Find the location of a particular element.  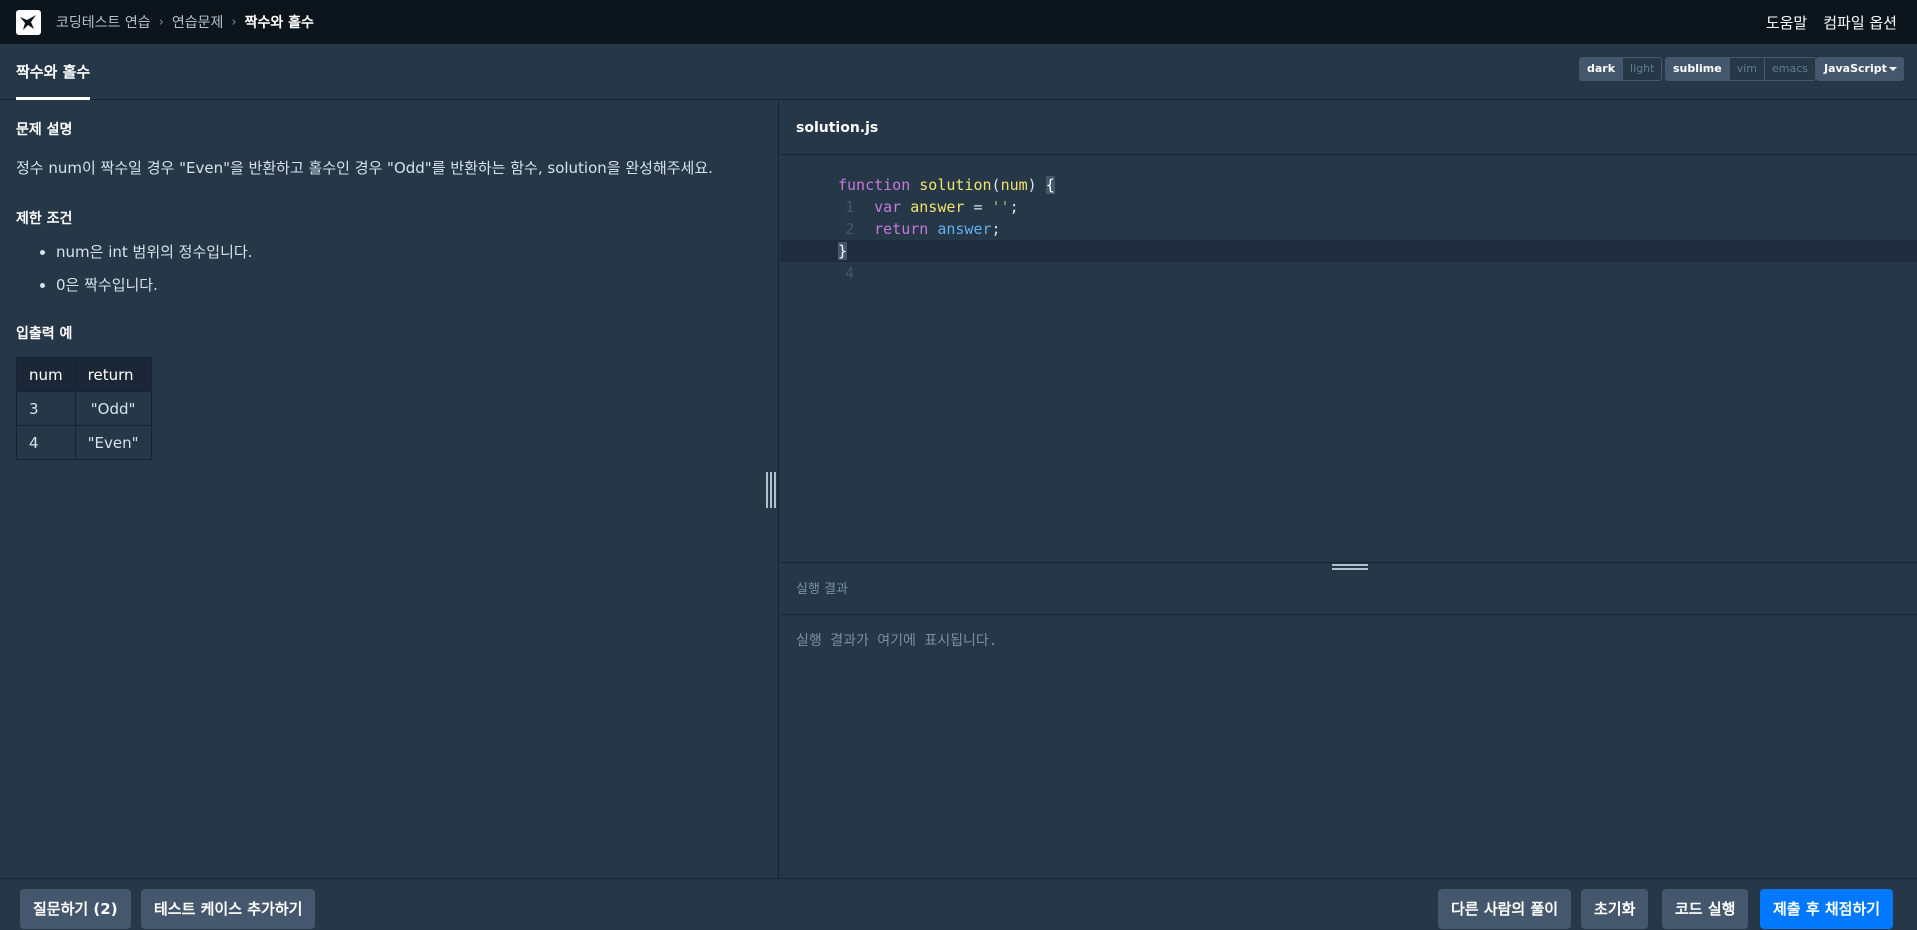

constraints-heading: 제한 조건 is located at coordinates (44, 219).